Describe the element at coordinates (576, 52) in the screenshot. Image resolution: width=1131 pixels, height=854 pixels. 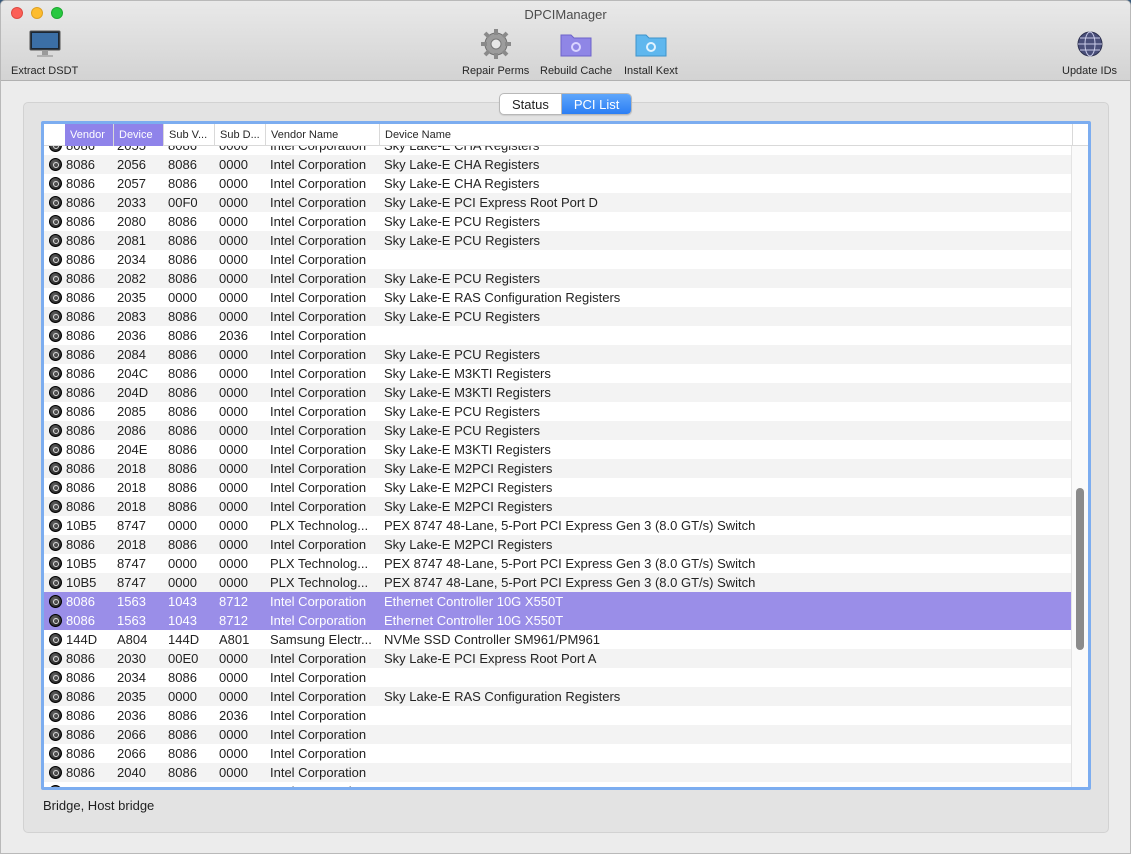
I see `rebuild-cache-button: Rebuild Cache` at that location.